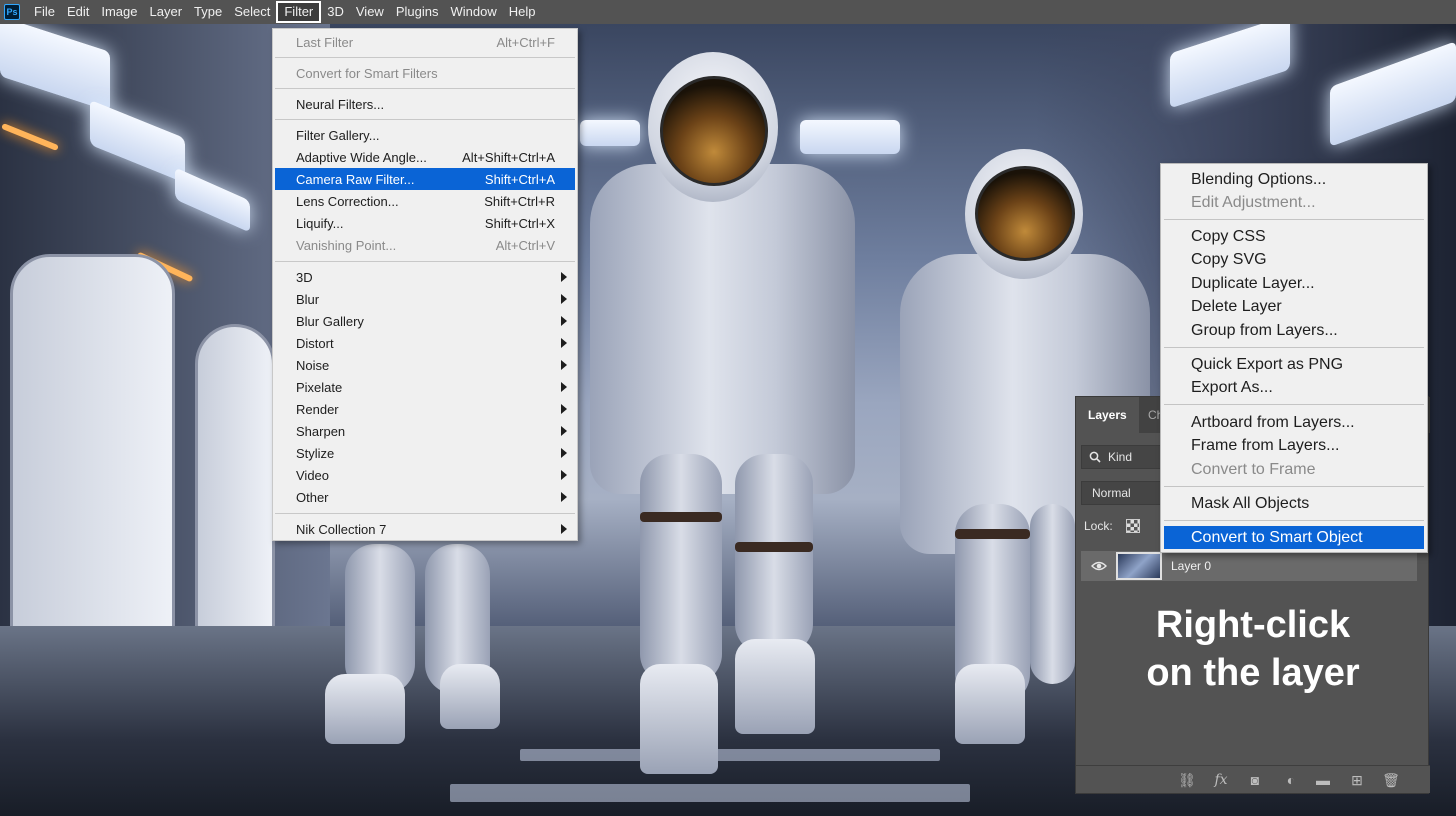 This screenshot has height=816, width=1456. What do you see at coordinates (850, 137) in the screenshot?
I see `ceiling-light` at bounding box center [850, 137].